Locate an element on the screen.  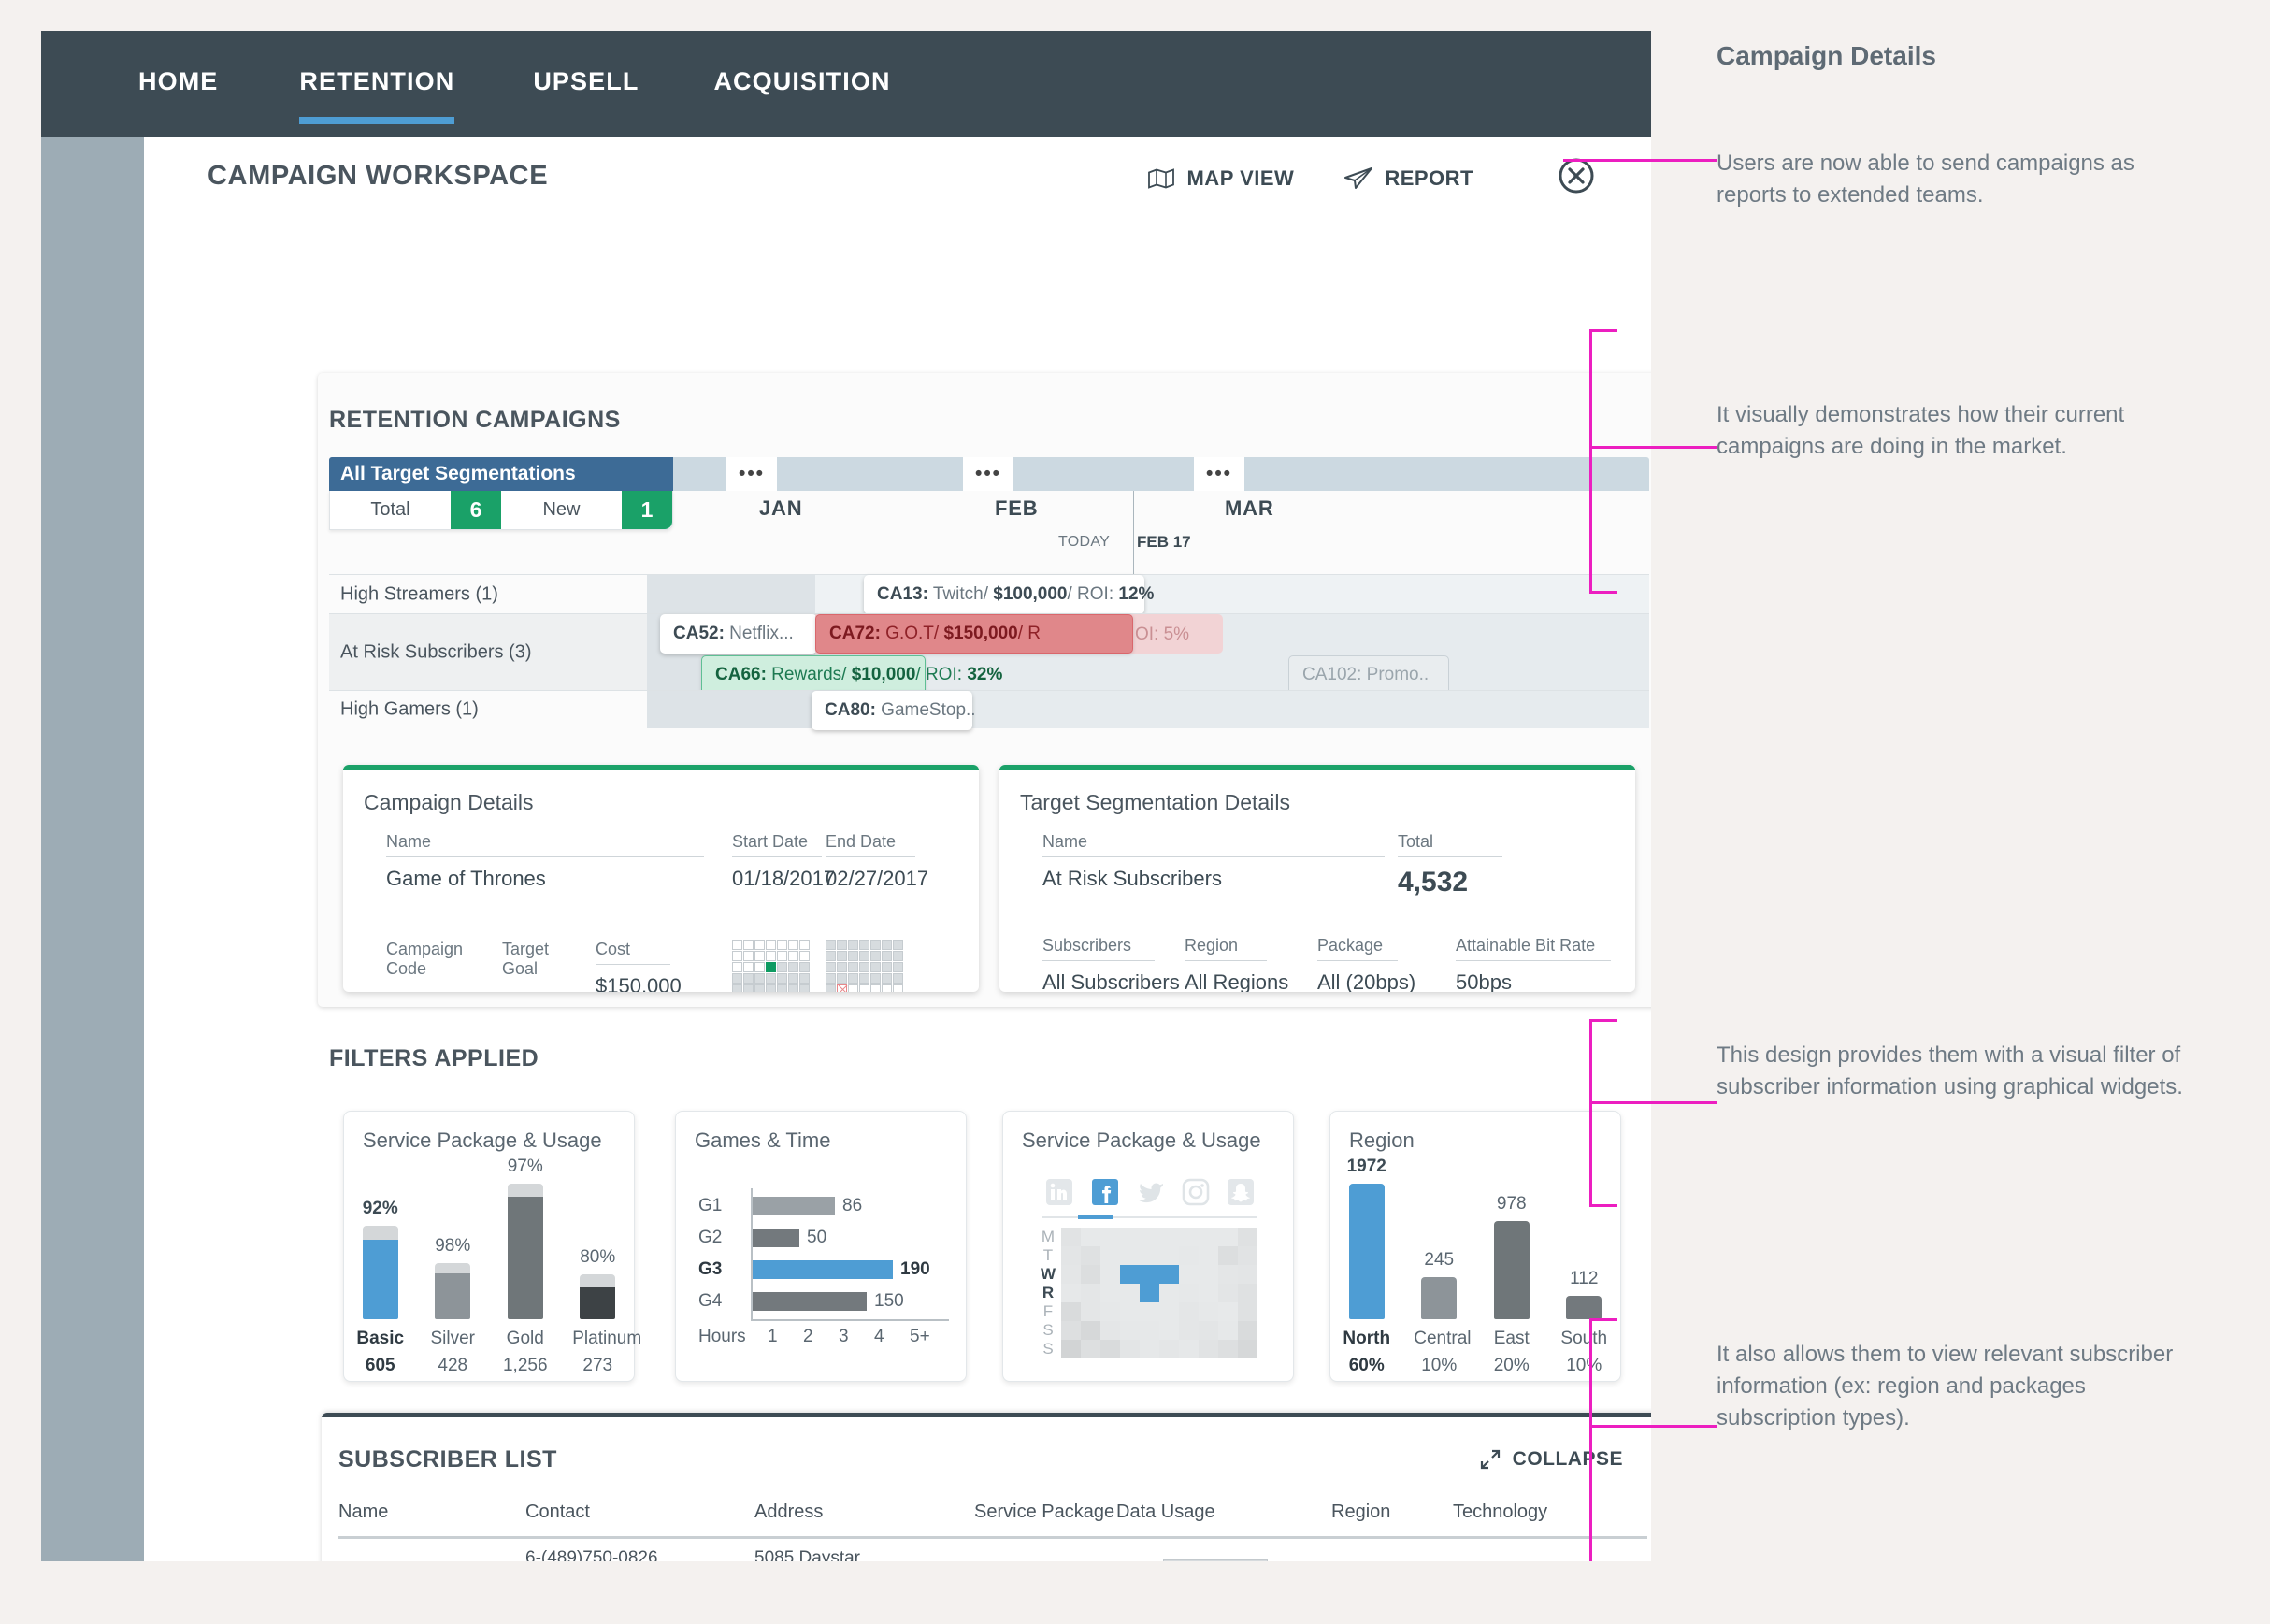
close-button is located at coordinates (1576, 178).